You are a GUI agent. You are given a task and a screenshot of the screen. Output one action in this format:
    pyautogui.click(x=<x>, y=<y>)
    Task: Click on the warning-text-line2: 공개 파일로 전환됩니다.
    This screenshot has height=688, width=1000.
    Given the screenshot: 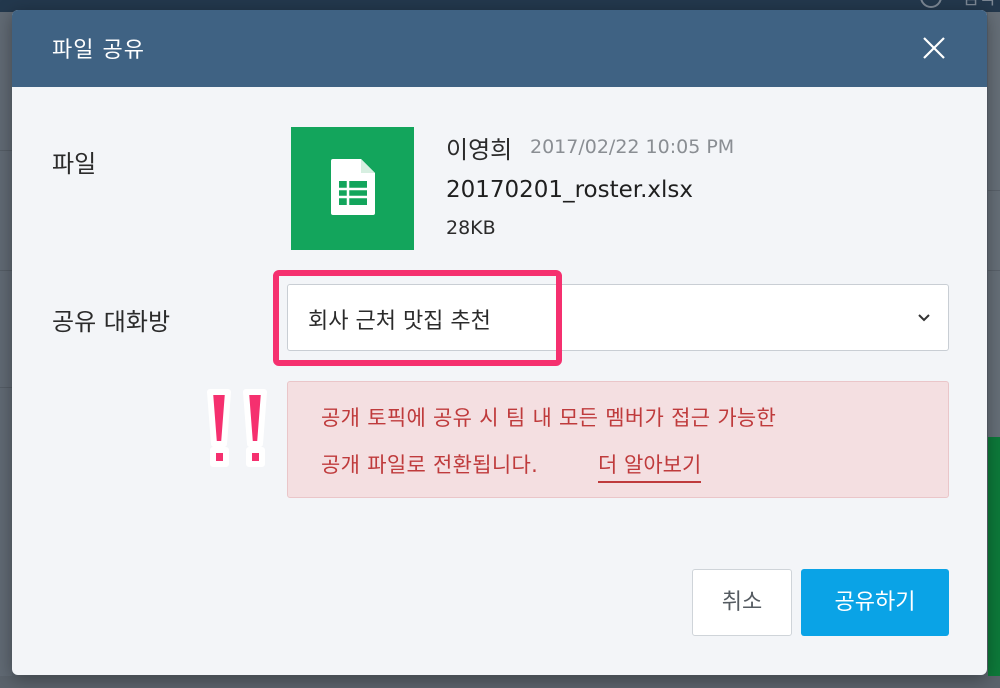 What is the action you would take?
    pyautogui.click(x=430, y=465)
    